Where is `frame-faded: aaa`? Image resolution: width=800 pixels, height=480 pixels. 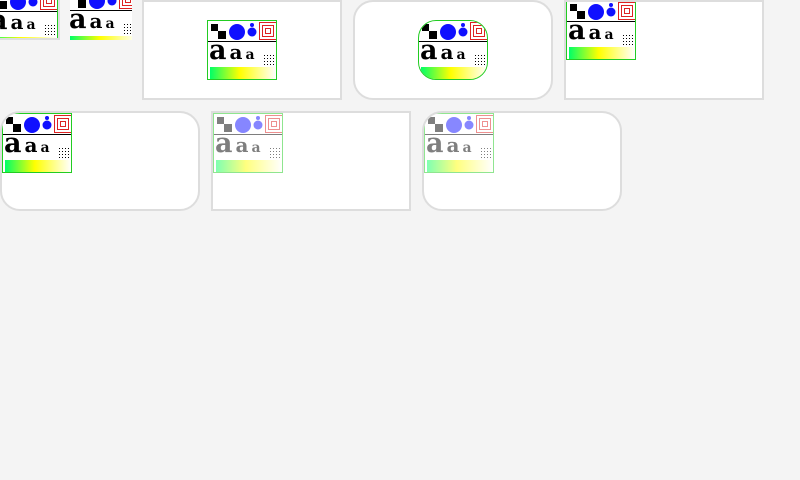
frame-faded: aaa is located at coordinates (311, 161).